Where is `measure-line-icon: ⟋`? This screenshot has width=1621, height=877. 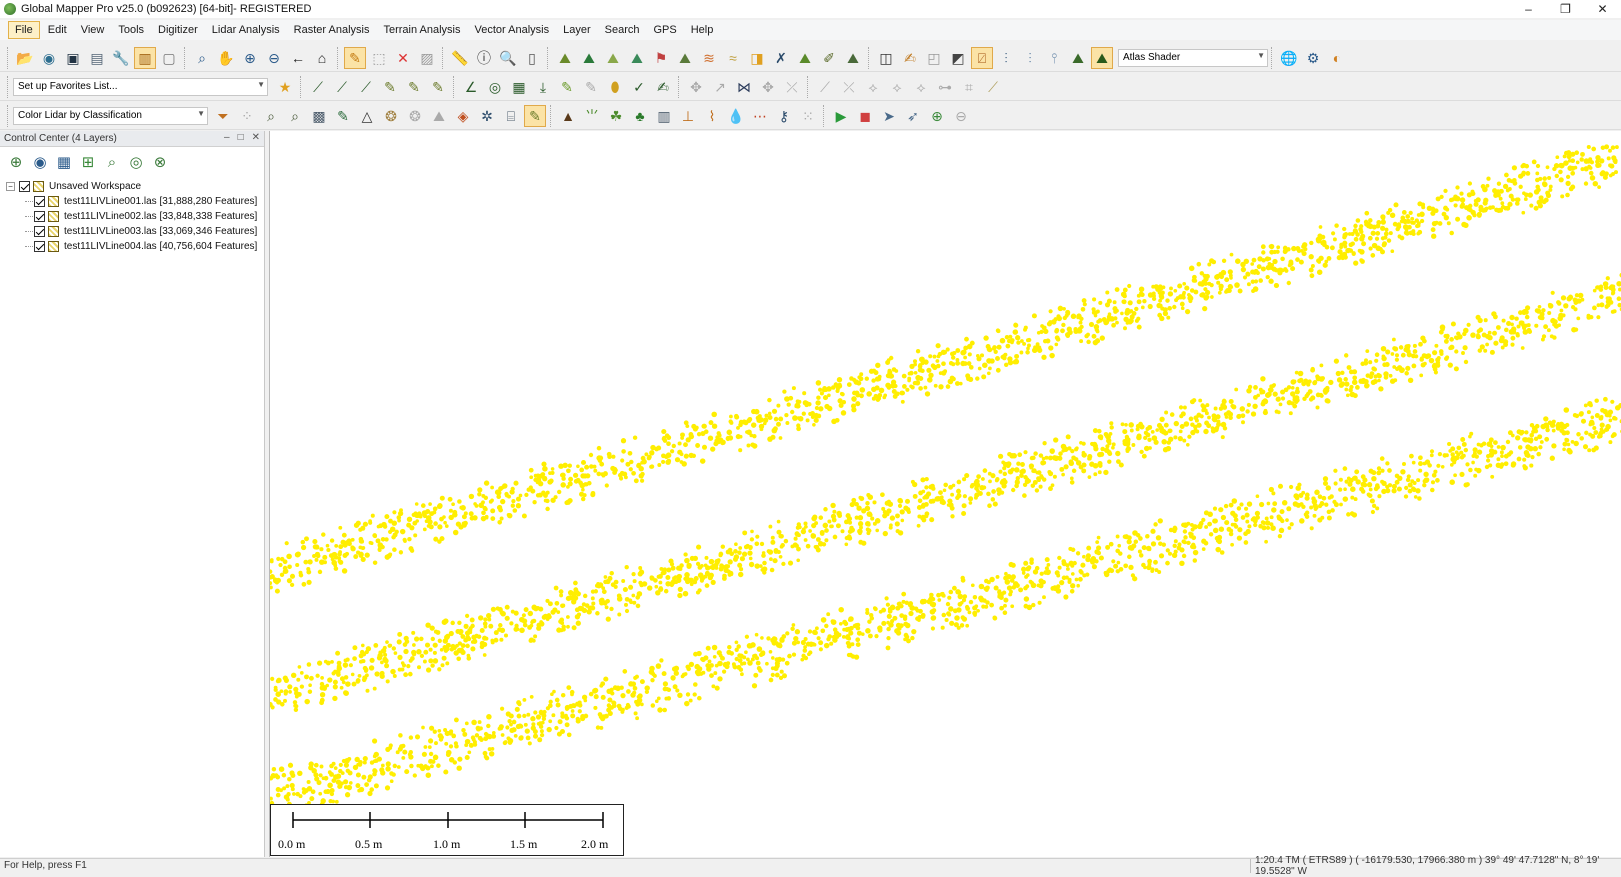
measure-line-icon: ⟋ is located at coordinates (993, 87).